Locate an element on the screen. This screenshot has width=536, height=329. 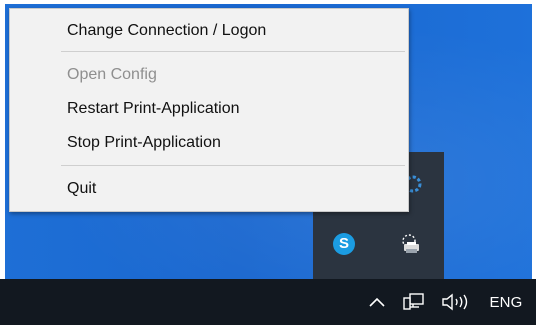
chevron-up-icon is located at coordinates (377, 302).